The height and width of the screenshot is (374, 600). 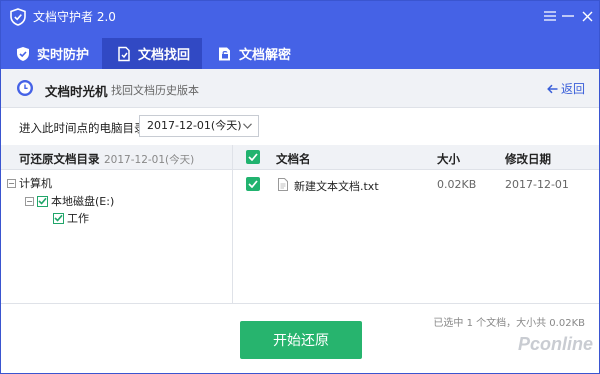 What do you see at coordinates (155, 90) in the screenshot?
I see `page-subtitle: 找回文档历史版本` at bounding box center [155, 90].